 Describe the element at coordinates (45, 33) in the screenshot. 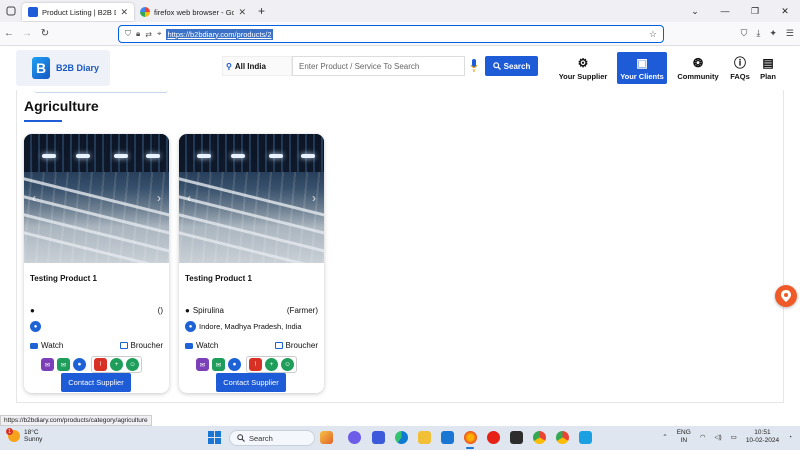

I see `reload-icon: ↻` at that location.